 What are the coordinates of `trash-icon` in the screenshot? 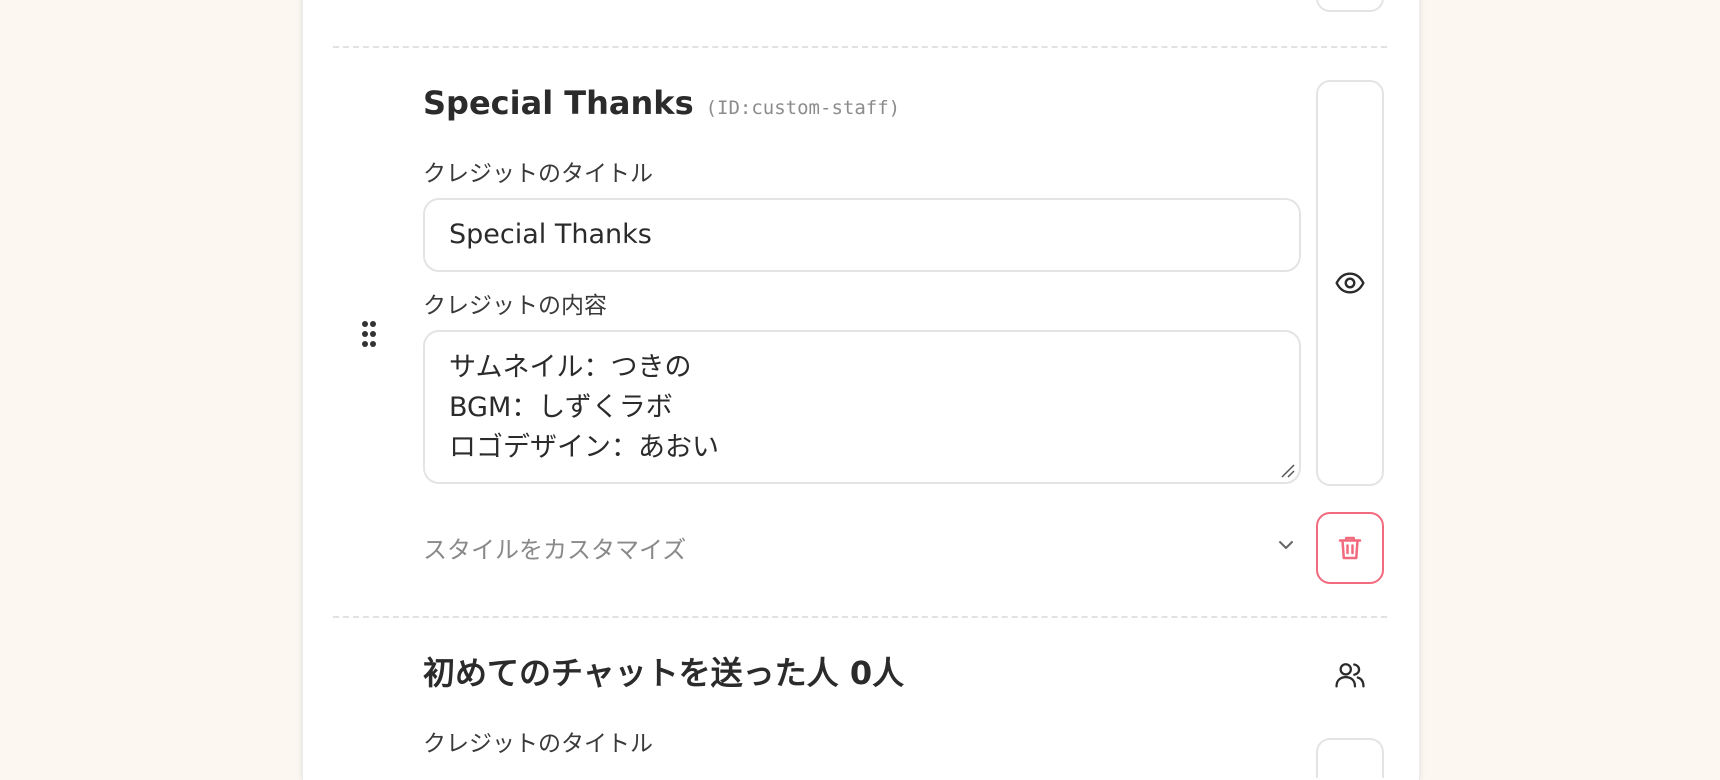 It's located at (1350, 548).